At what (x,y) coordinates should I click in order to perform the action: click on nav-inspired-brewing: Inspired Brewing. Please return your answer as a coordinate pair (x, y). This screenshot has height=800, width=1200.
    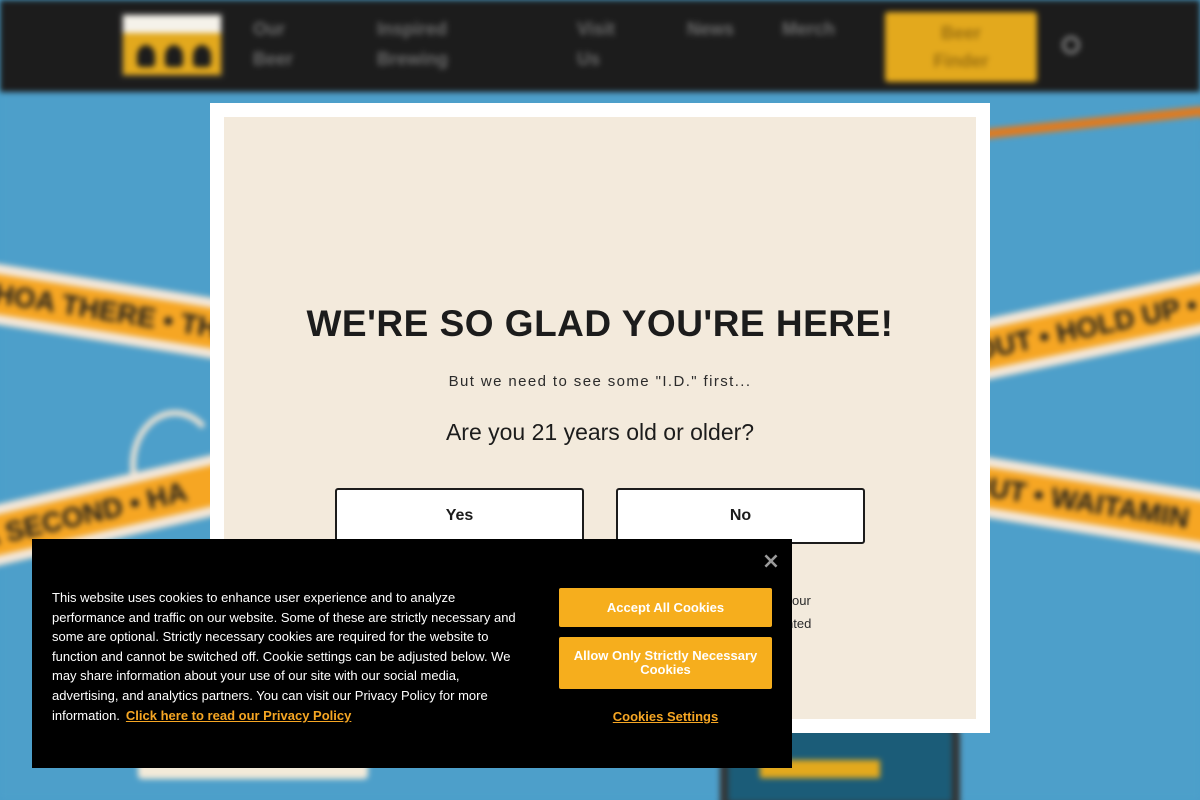
    Looking at the image, I should click on (427, 44).